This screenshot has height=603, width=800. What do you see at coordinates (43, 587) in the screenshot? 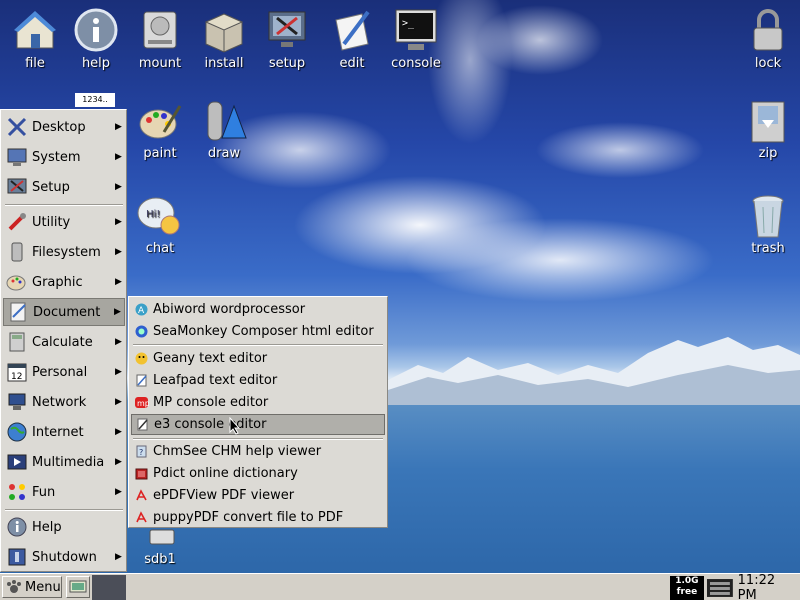
I see `menu-button-label: Menu` at bounding box center [43, 587].